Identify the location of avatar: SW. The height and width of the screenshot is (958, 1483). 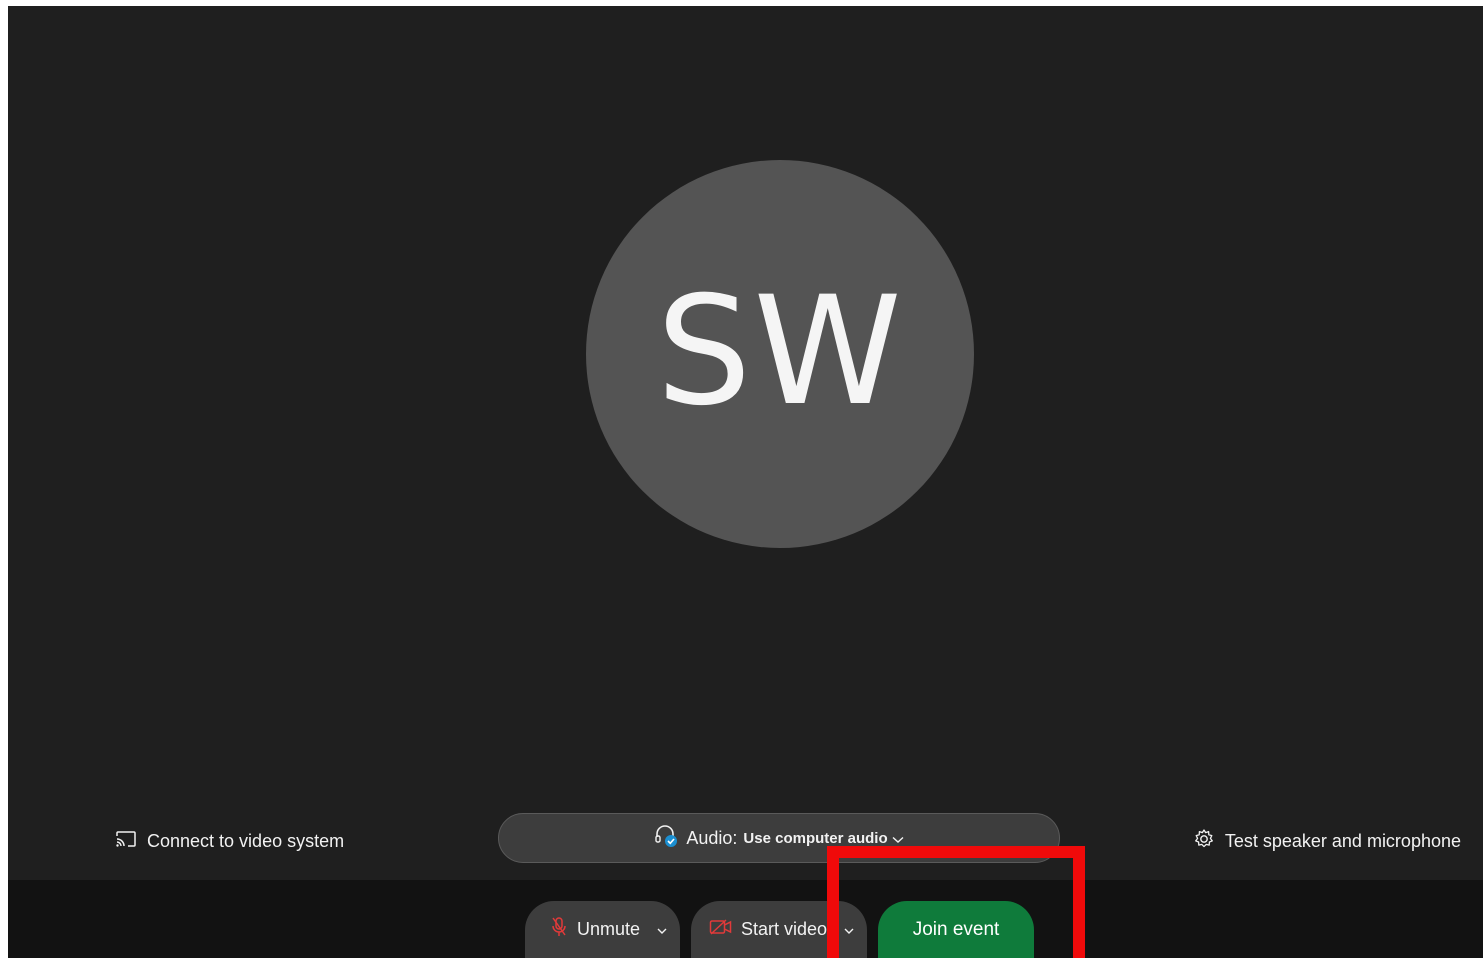
(780, 354).